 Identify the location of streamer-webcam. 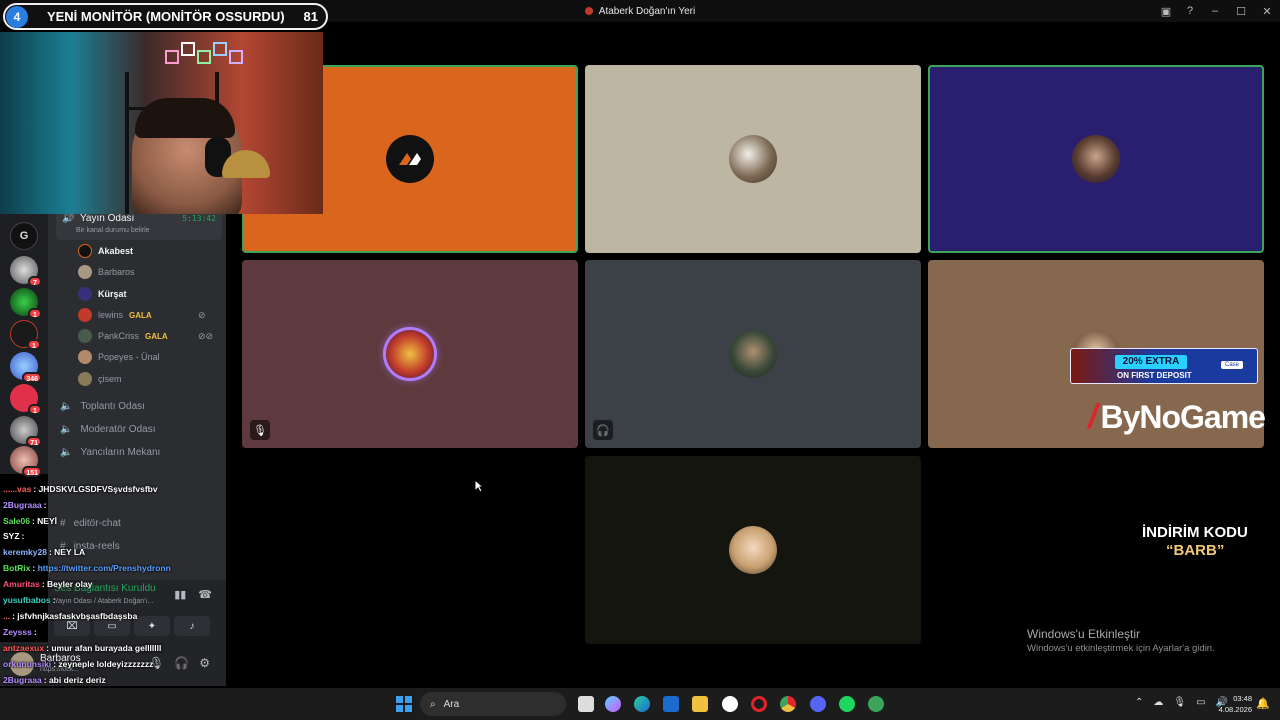
(161, 123).